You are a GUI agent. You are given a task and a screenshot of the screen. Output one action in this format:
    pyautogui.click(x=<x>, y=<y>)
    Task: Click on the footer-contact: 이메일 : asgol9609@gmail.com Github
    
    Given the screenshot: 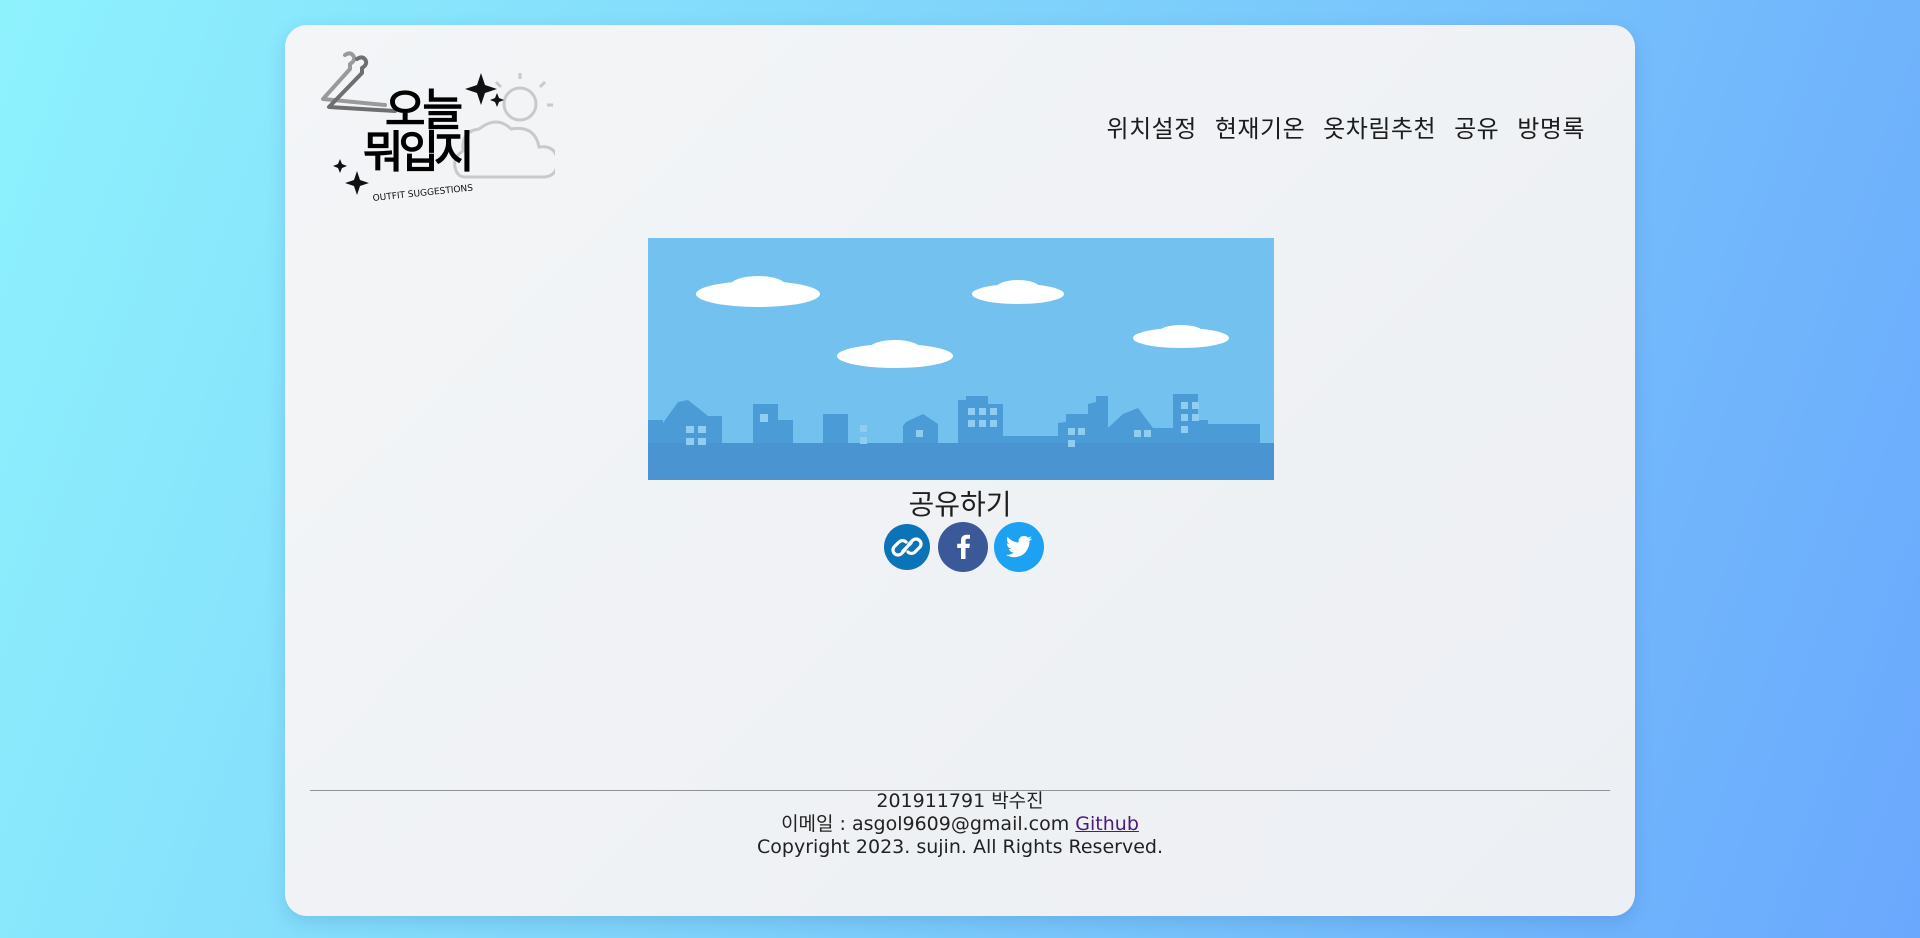 What is the action you would take?
    pyautogui.click(x=960, y=824)
    